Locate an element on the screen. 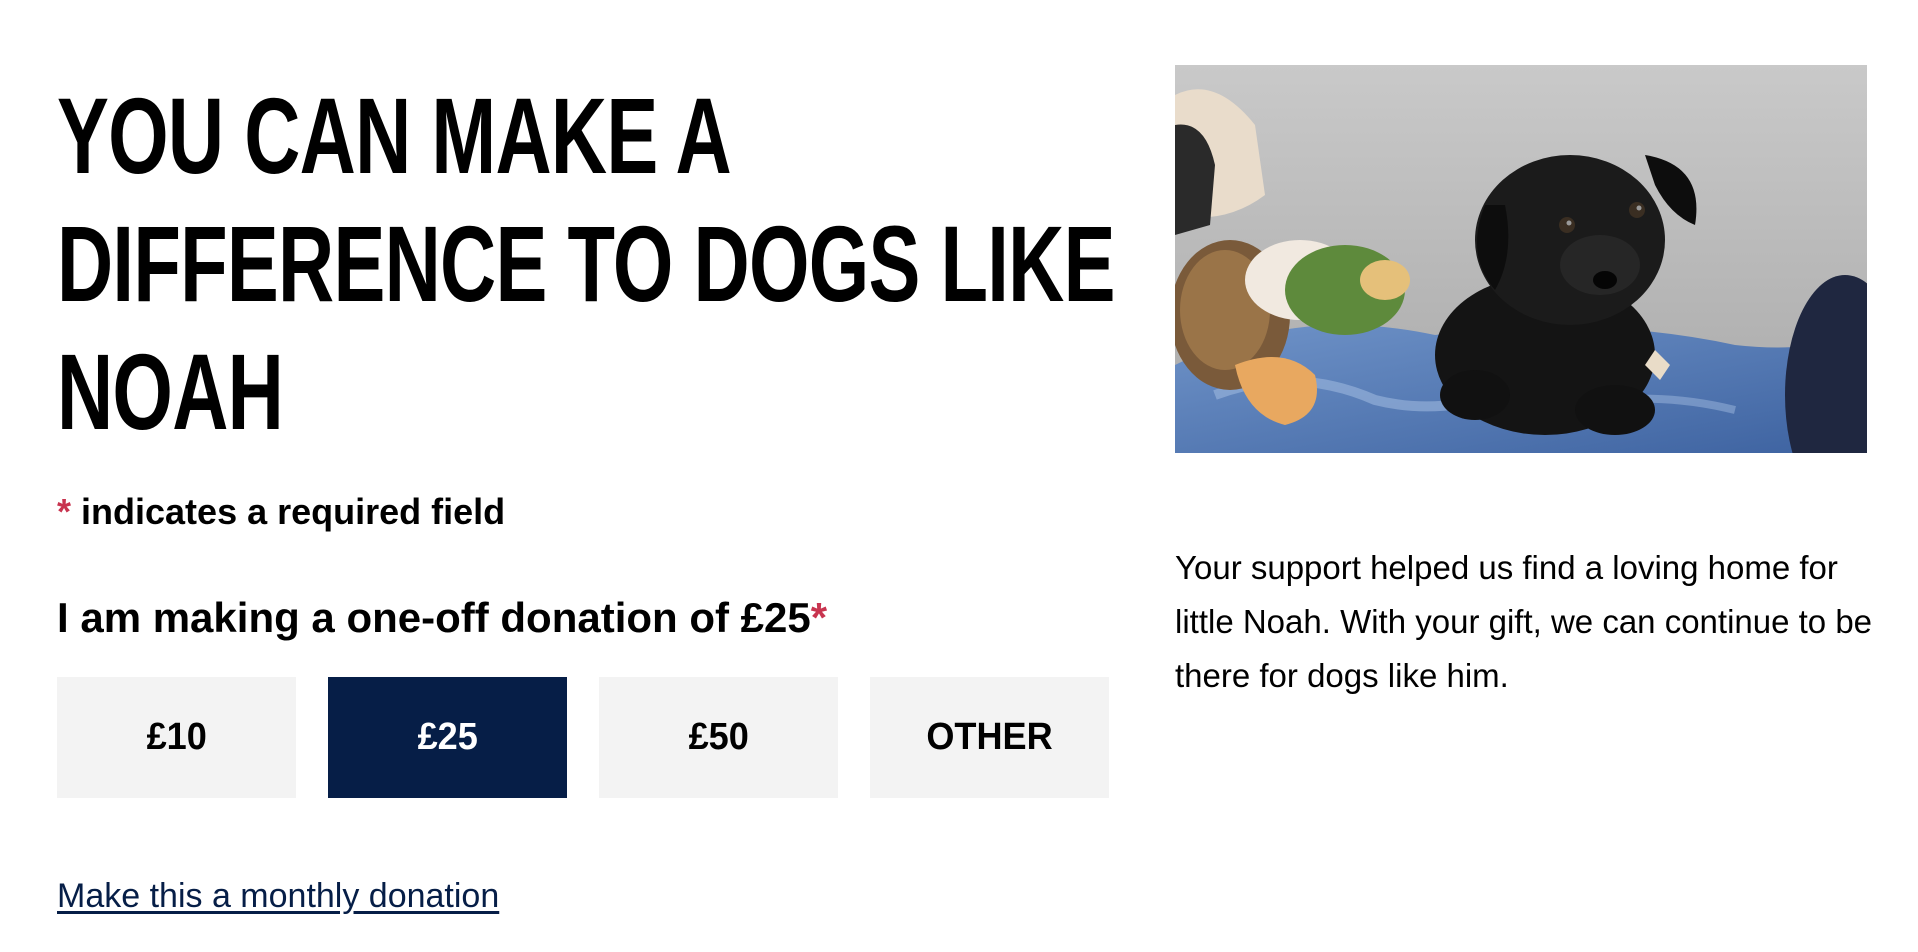  amount-button-other: OTHER is located at coordinates (989, 737).